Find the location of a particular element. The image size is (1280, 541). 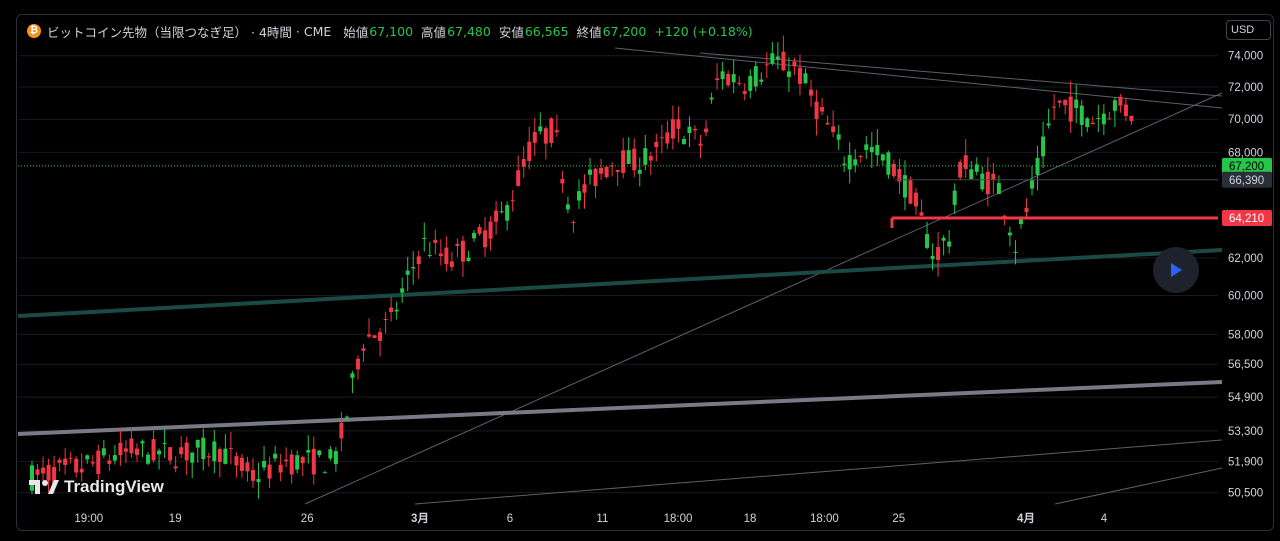

price-tick-label: 54,900 is located at coordinates (1245, 398).